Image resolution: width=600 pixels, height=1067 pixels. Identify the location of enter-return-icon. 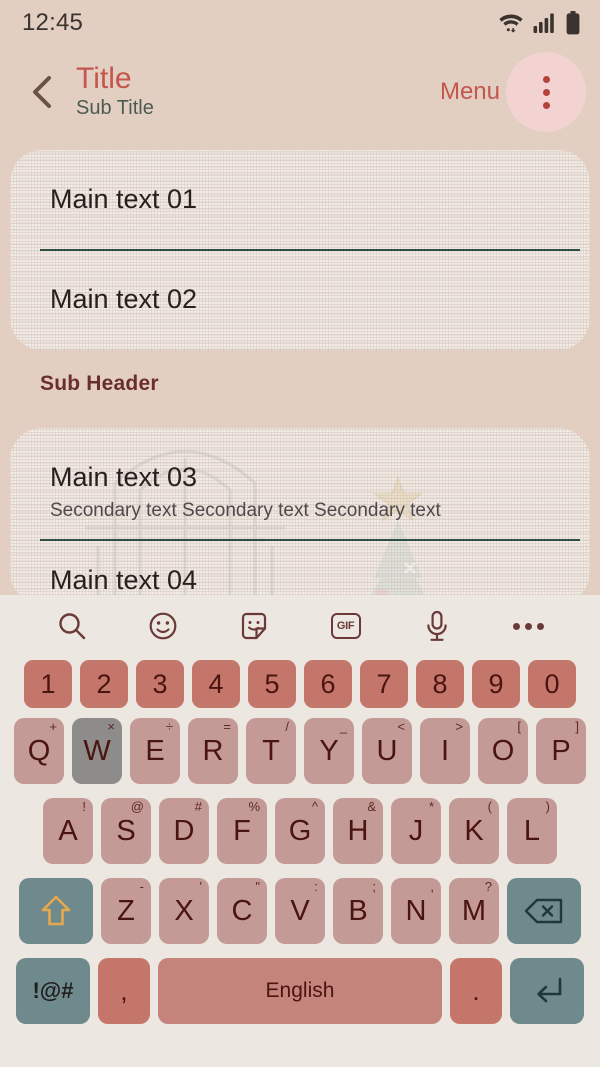
(549, 990).